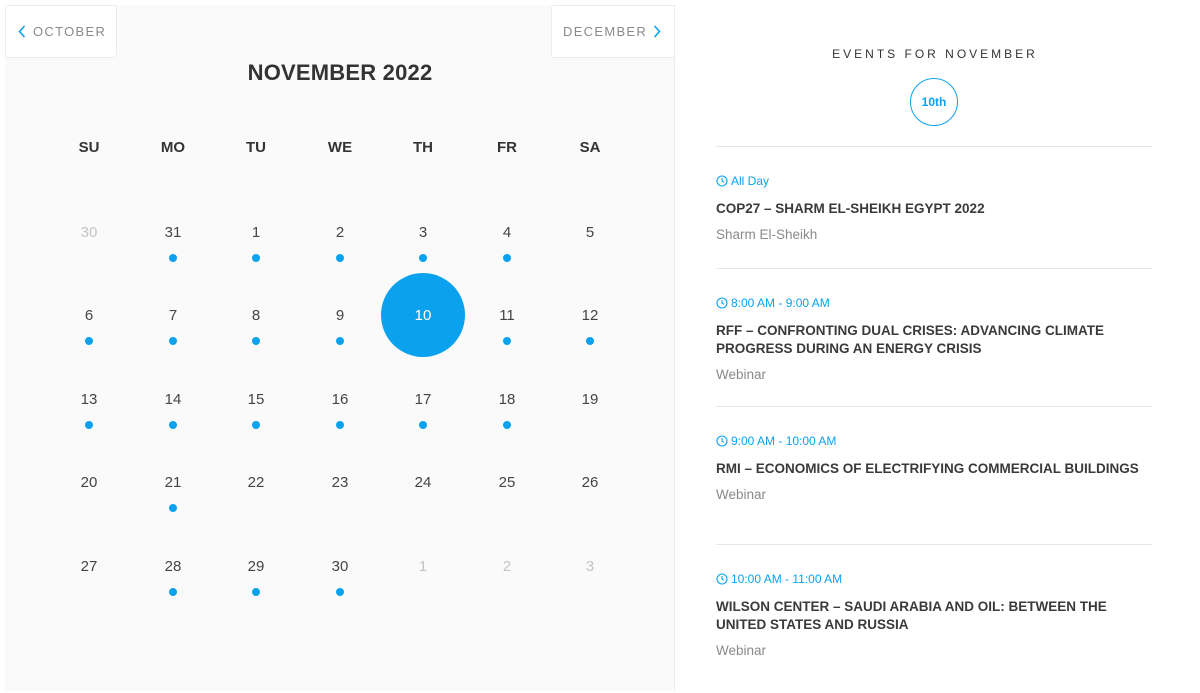 This screenshot has width=1200, height=693. I want to click on calendar-day: 5, so click(590, 232).